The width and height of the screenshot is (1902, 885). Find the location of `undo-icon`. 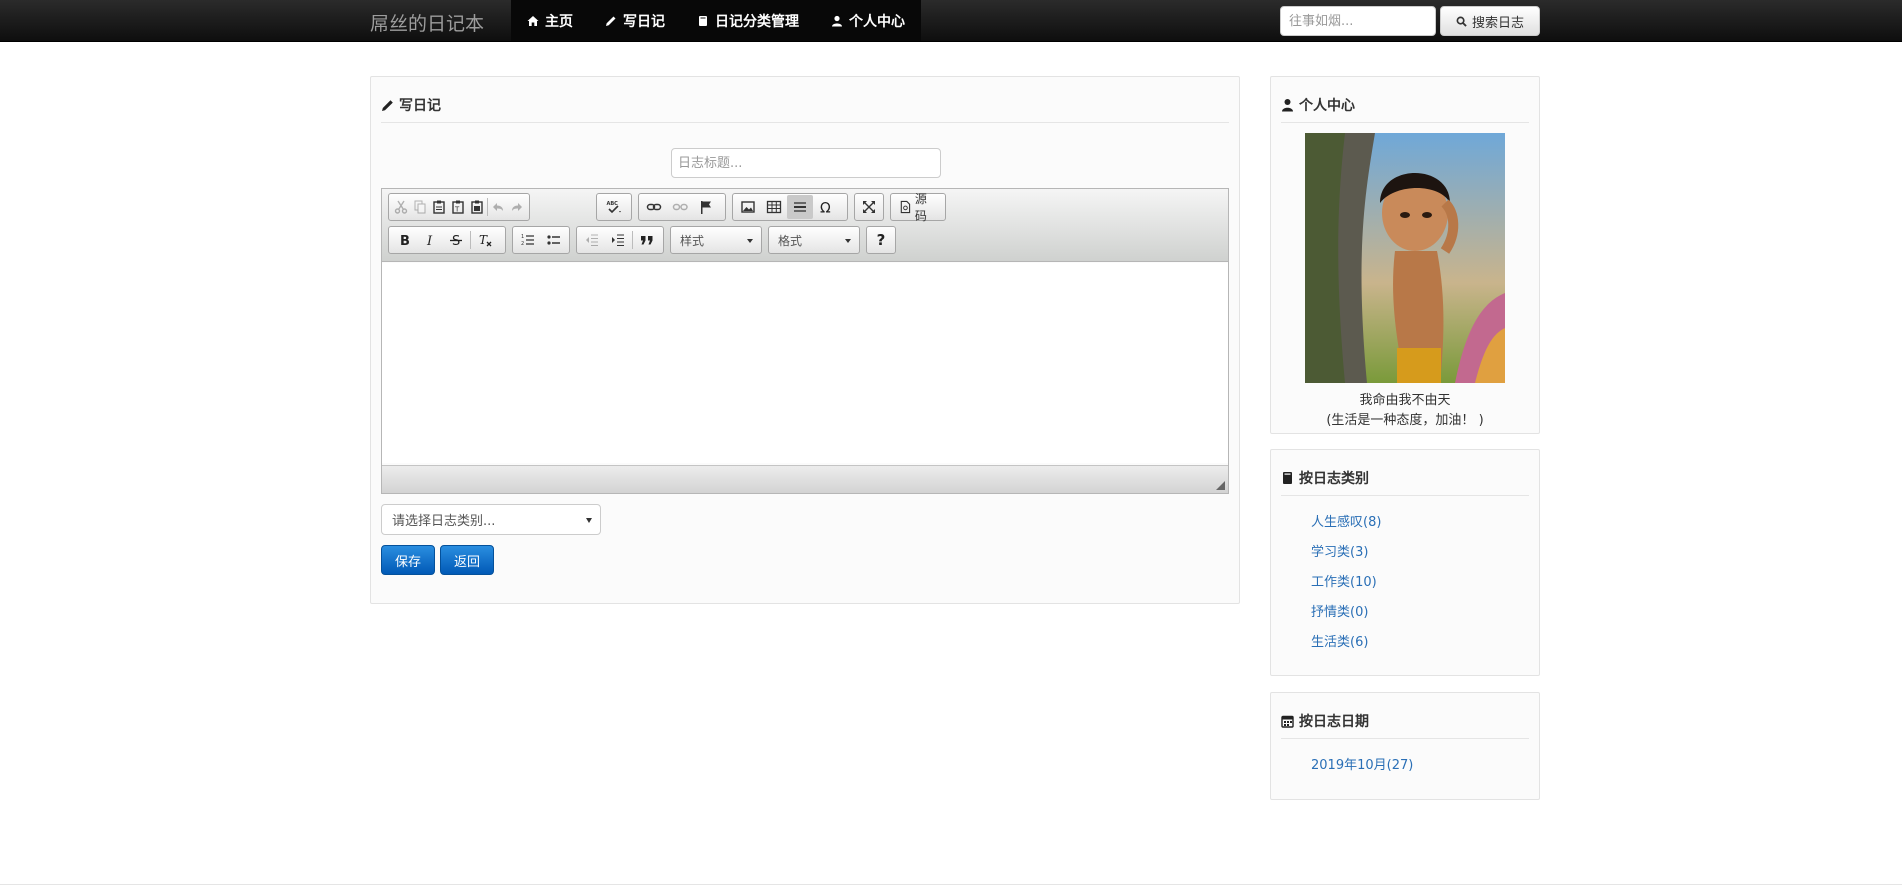

undo-icon is located at coordinates (498, 207).